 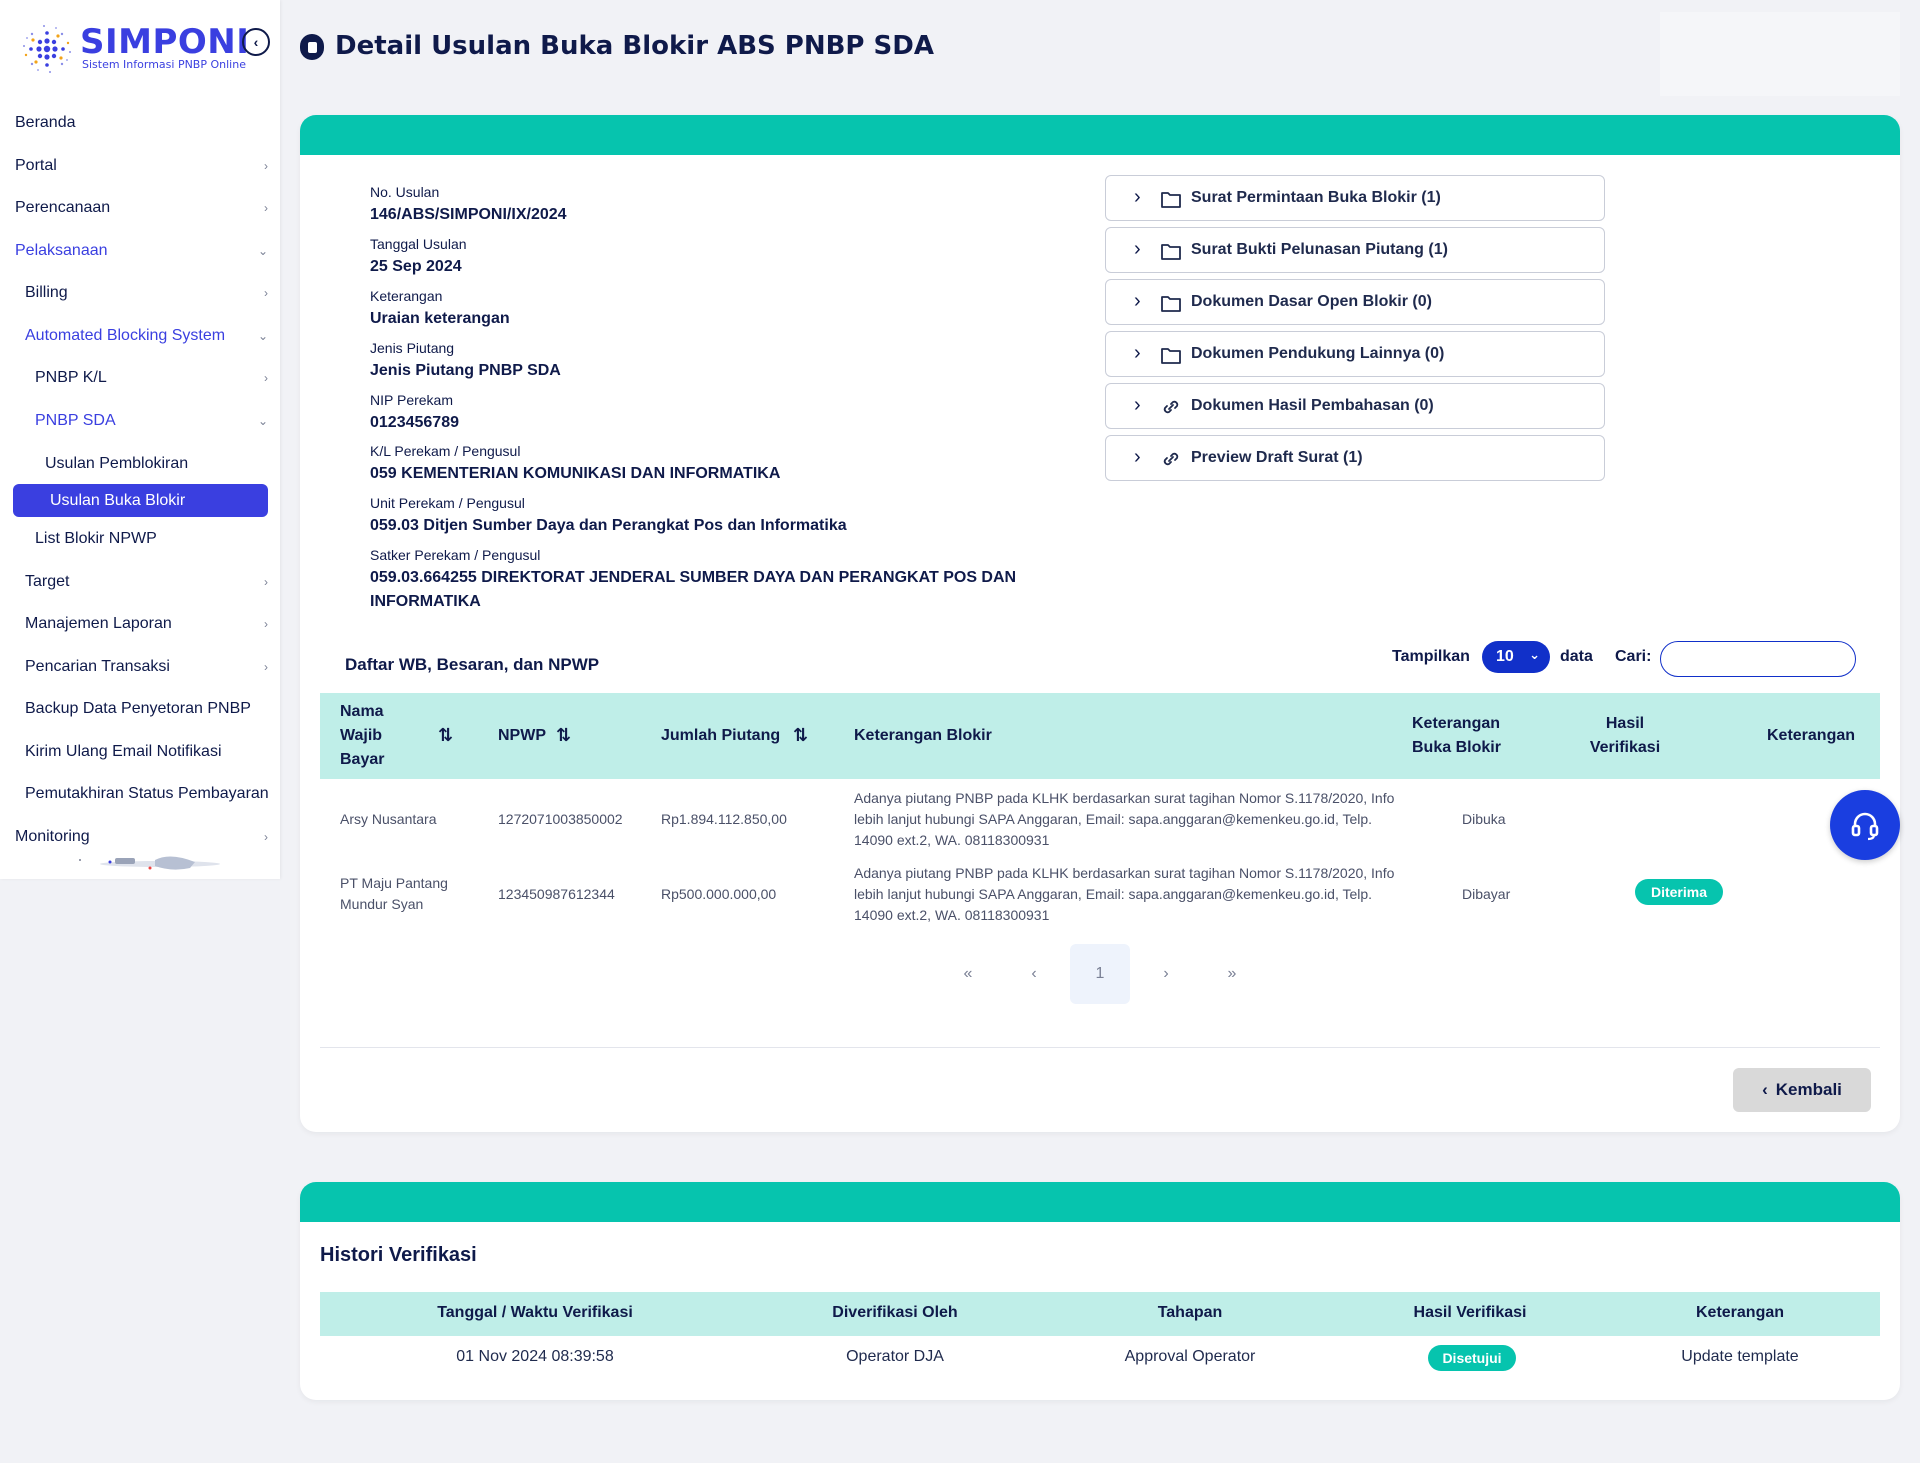 I want to click on logo-mark-icon, so click(x=47, y=49).